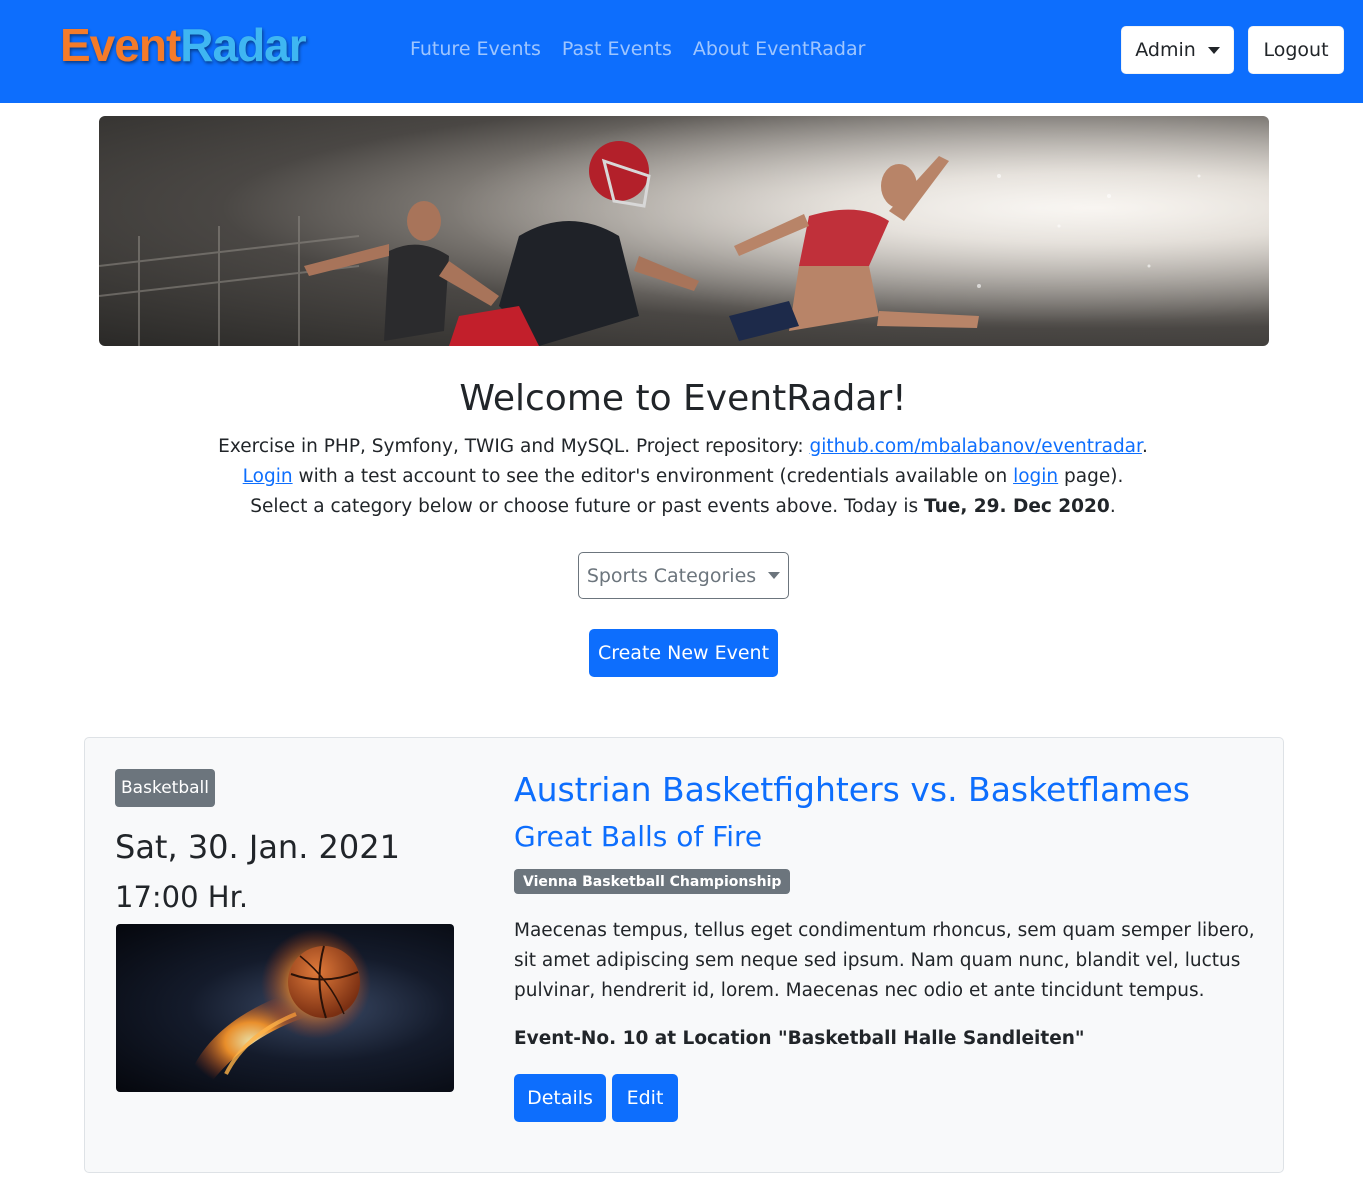  What do you see at coordinates (243, 45) in the screenshot?
I see `brand-logo-part2: Radar` at bounding box center [243, 45].